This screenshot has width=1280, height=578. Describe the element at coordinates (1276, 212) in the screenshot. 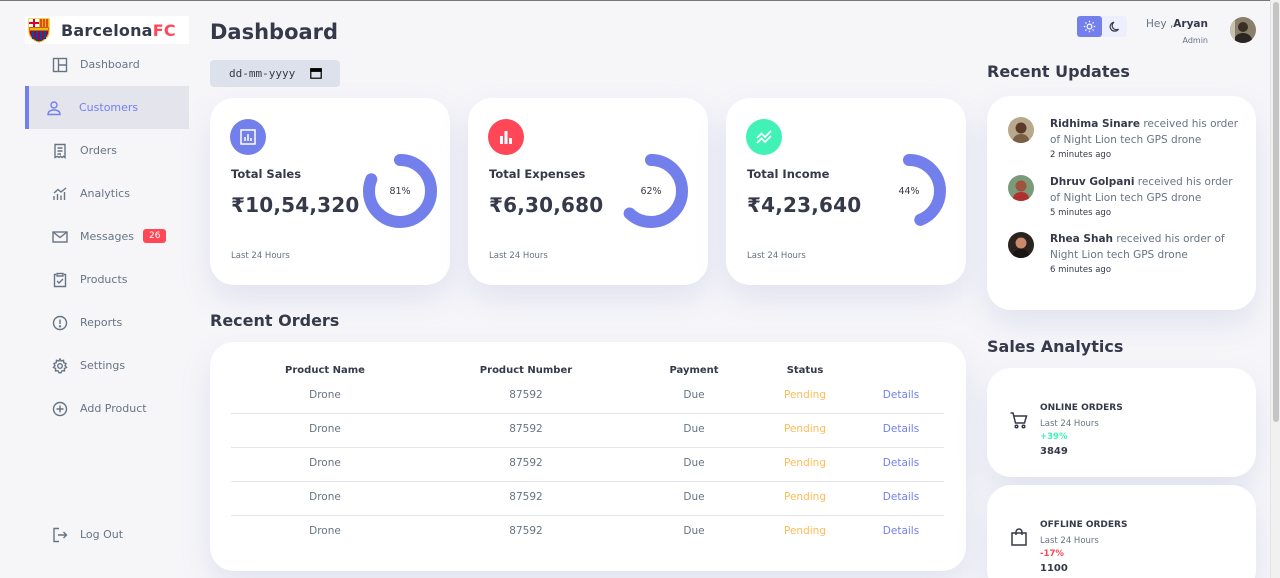

I see `scrollbar-thumb` at that location.